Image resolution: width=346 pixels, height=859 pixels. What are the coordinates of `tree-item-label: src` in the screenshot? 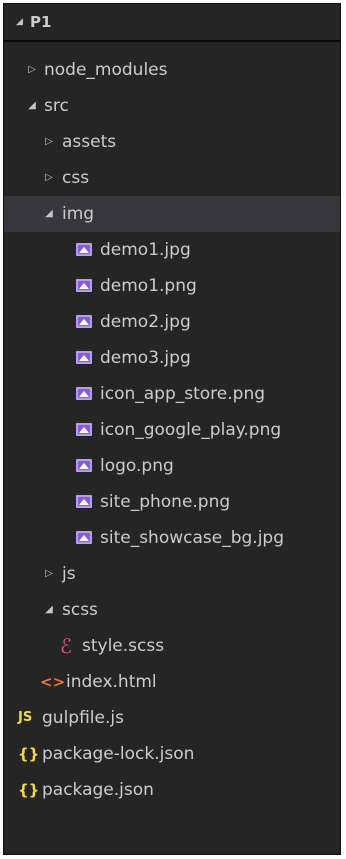 It's located at (56, 106).